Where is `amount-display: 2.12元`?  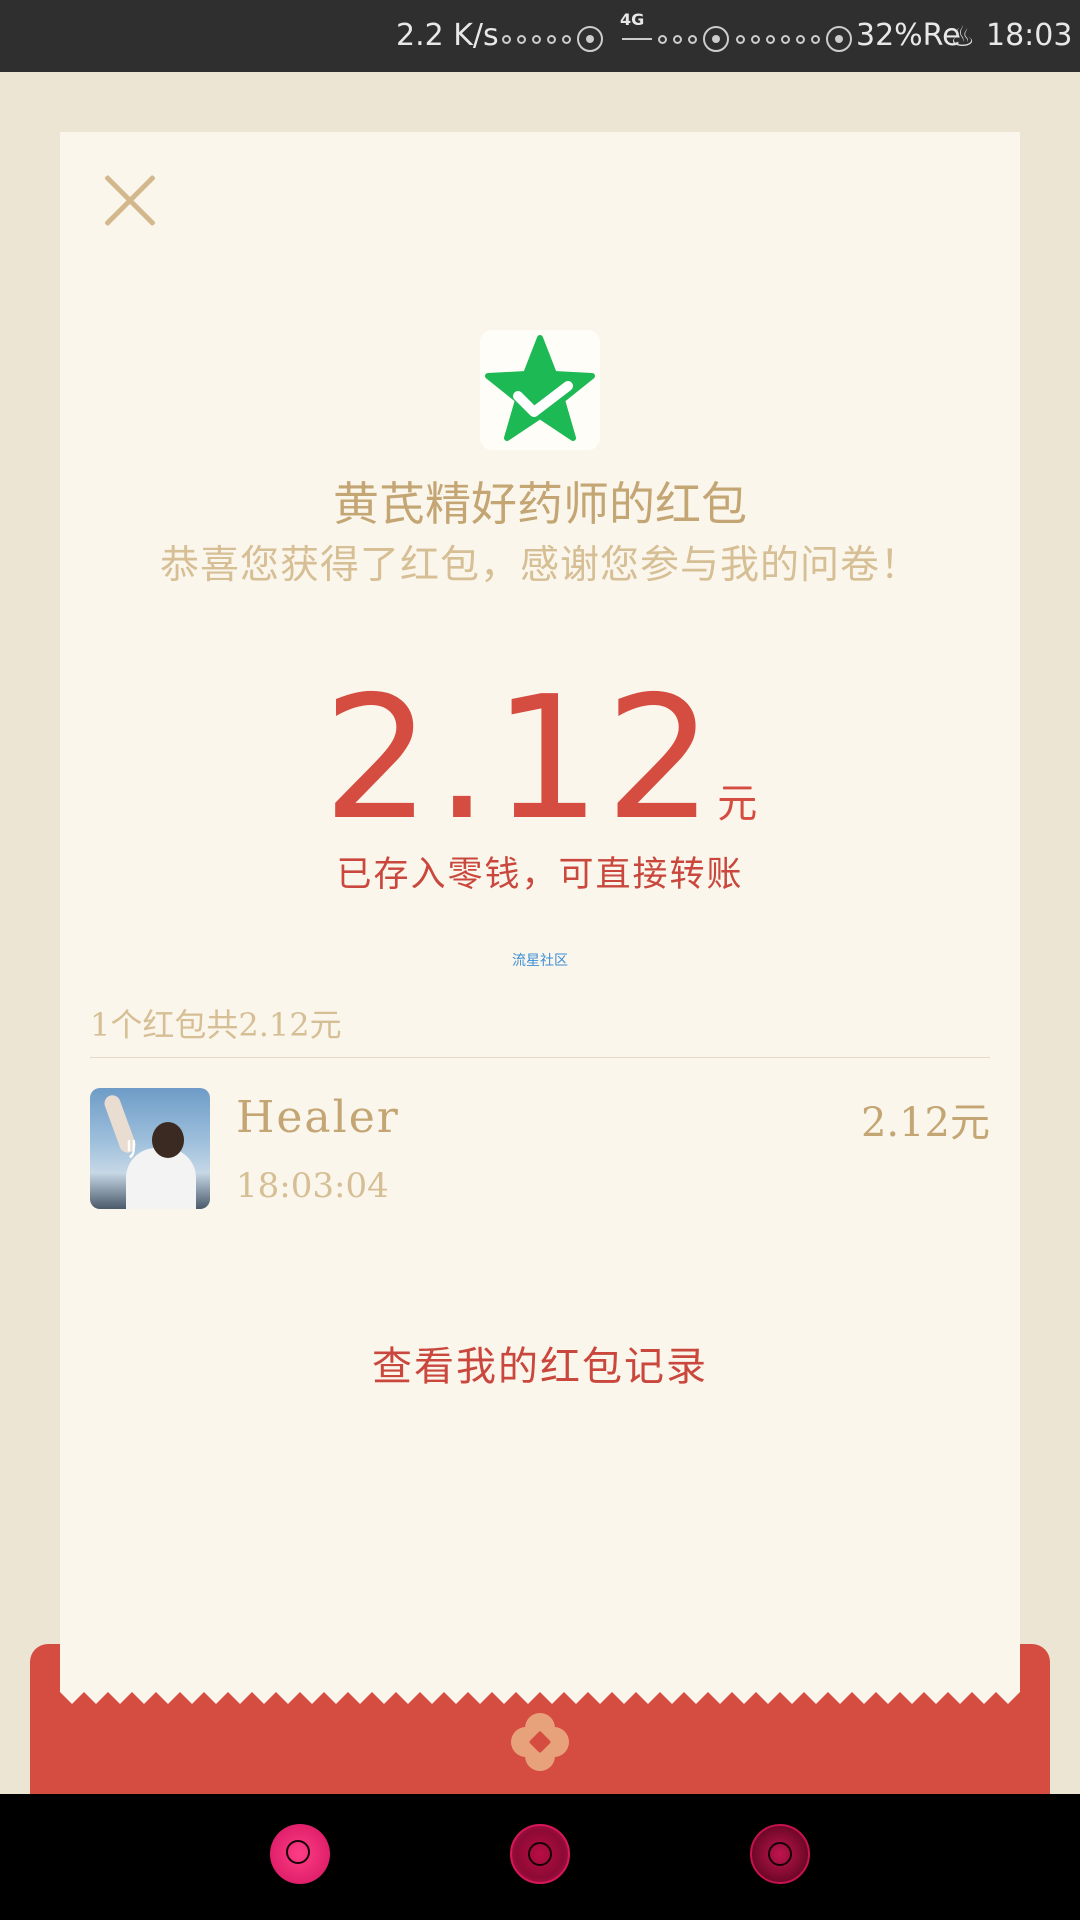 amount-display: 2.12元 is located at coordinates (540, 759).